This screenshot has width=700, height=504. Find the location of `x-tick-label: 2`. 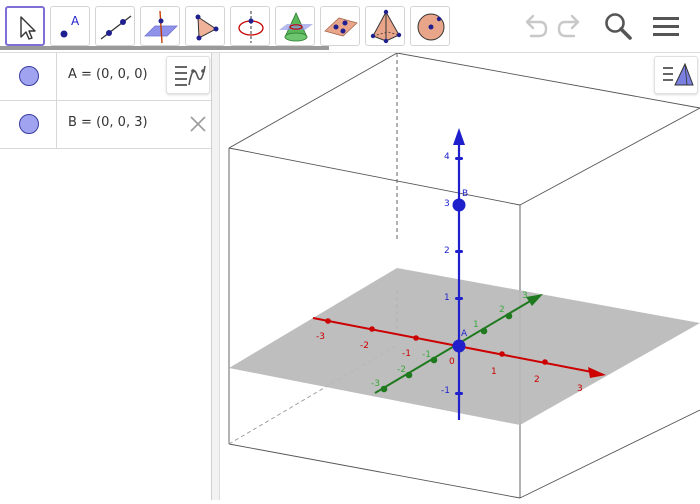

x-tick-label: 2 is located at coordinates (537, 380).